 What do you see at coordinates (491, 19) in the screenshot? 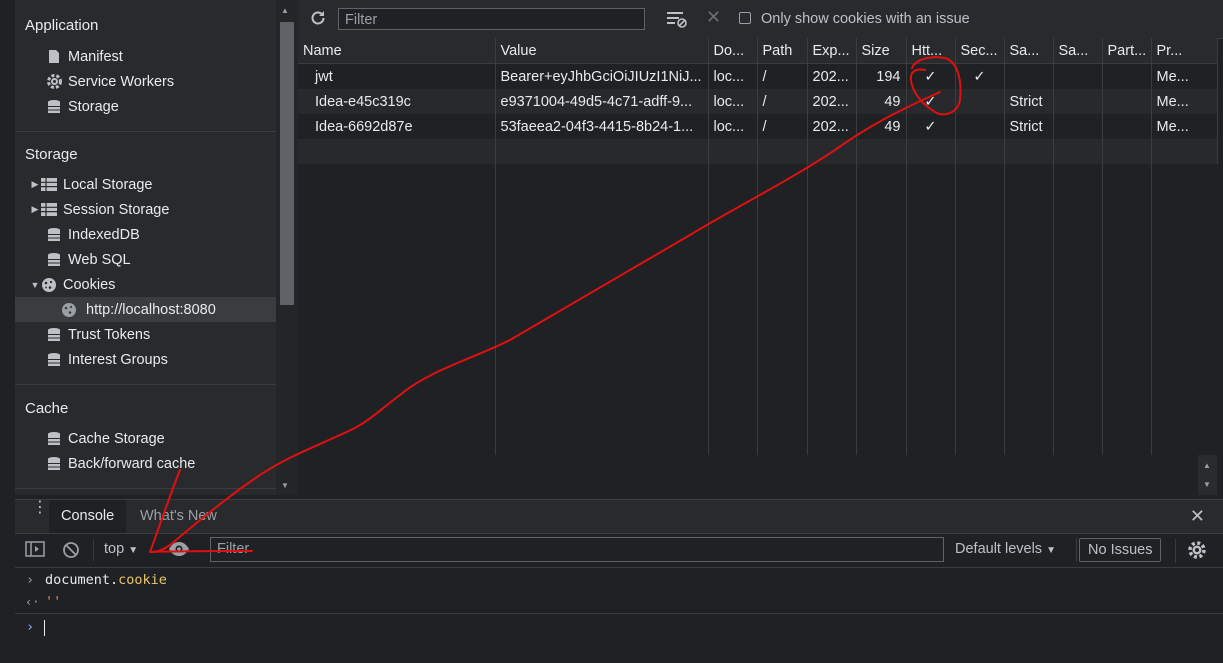
I see `cookies-filter-input: Filter` at bounding box center [491, 19].